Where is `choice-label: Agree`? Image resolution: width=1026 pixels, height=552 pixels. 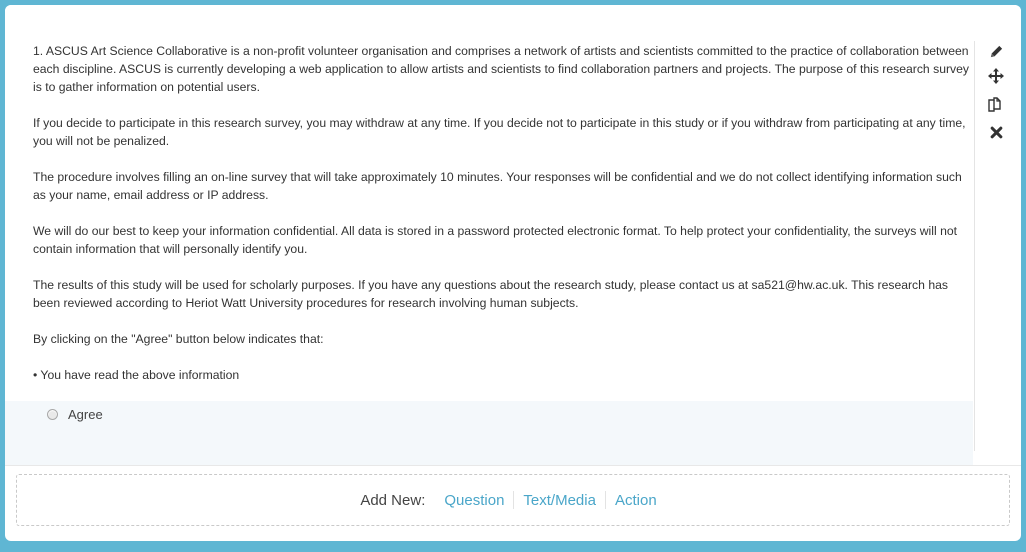
choice-label: Agree is located at coordinates (85, 414).